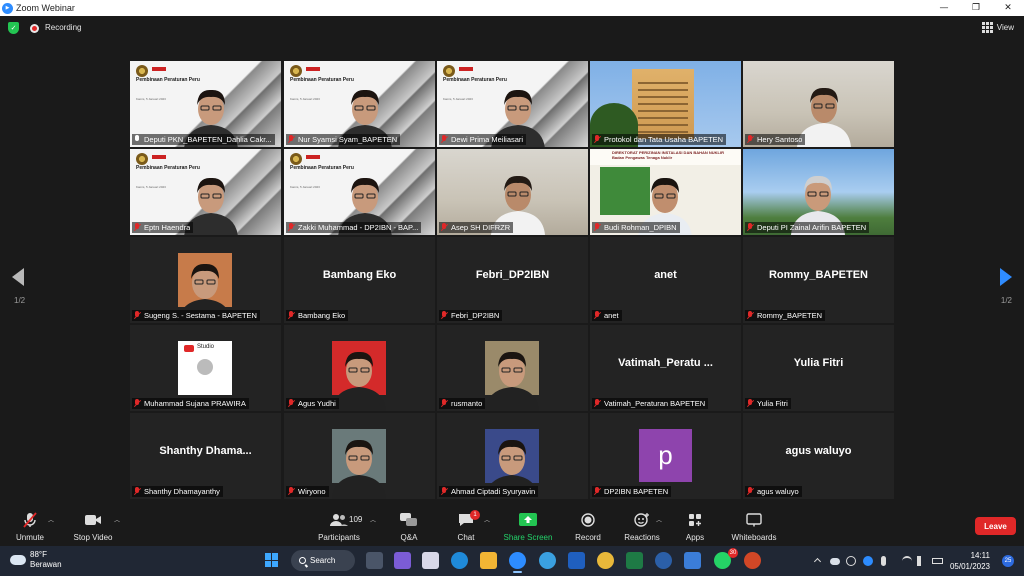 This screenshot has width=1024, height=576. Describe the element at coordinates (634, 560) in the screenshot. I see `excel-icon` at that location.